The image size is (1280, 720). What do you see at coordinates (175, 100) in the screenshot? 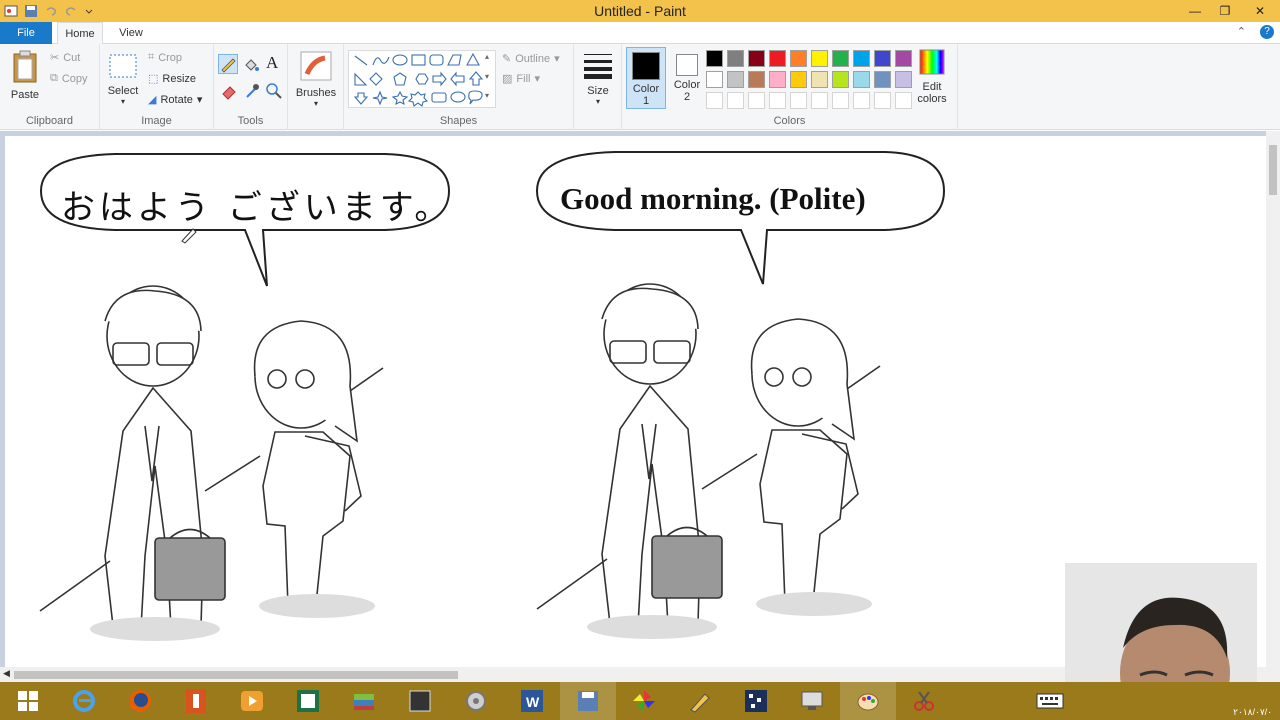
I see `rotate-button: ◢ Rotate ▾` at bounding box center [175, 100].